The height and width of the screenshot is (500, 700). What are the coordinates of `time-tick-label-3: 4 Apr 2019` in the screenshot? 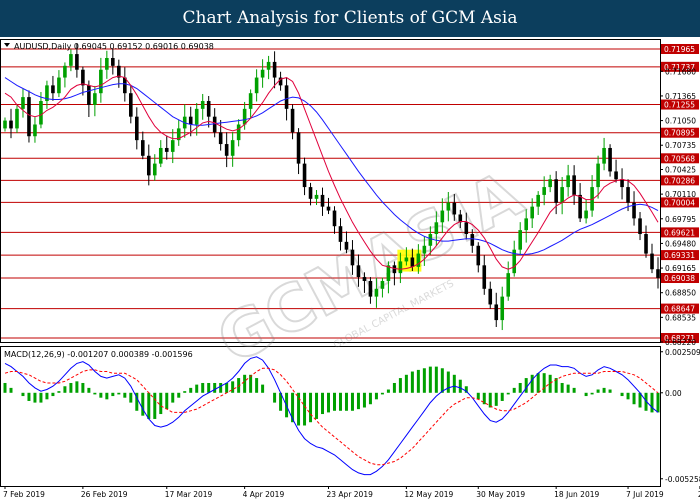 It's located at (264, 494).